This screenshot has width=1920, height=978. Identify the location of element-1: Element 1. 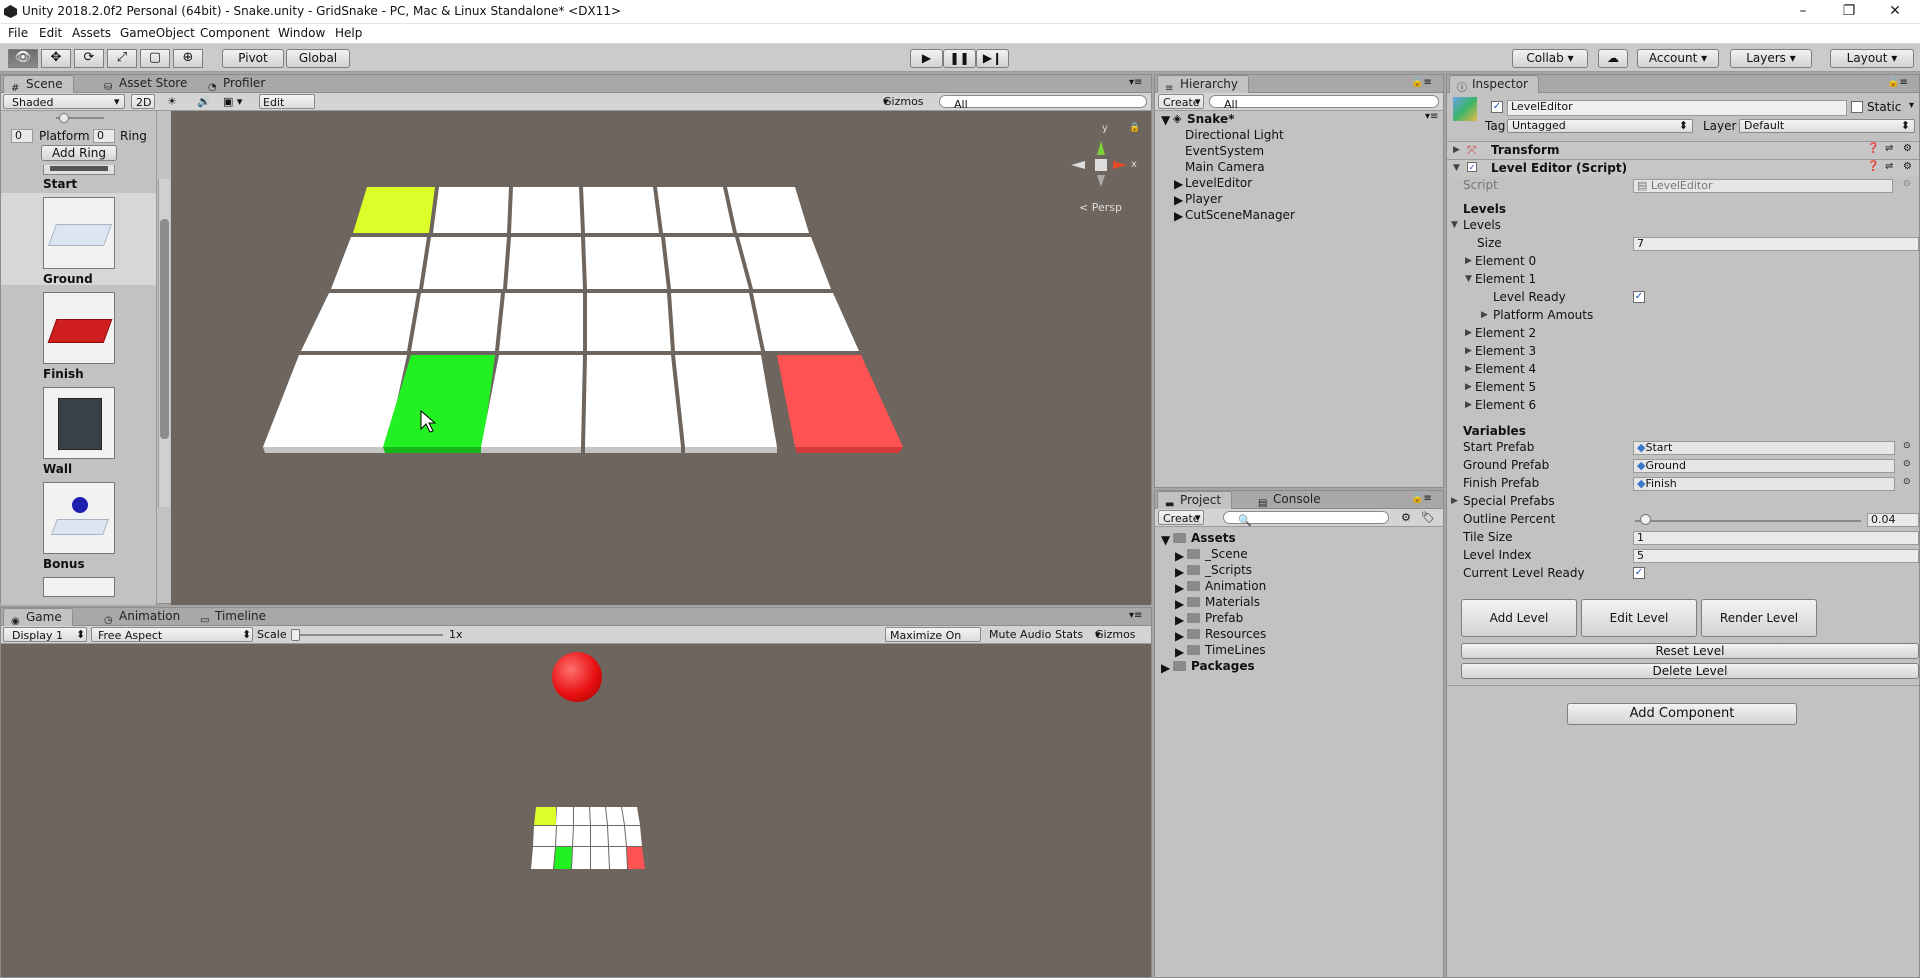
(1505, 279).